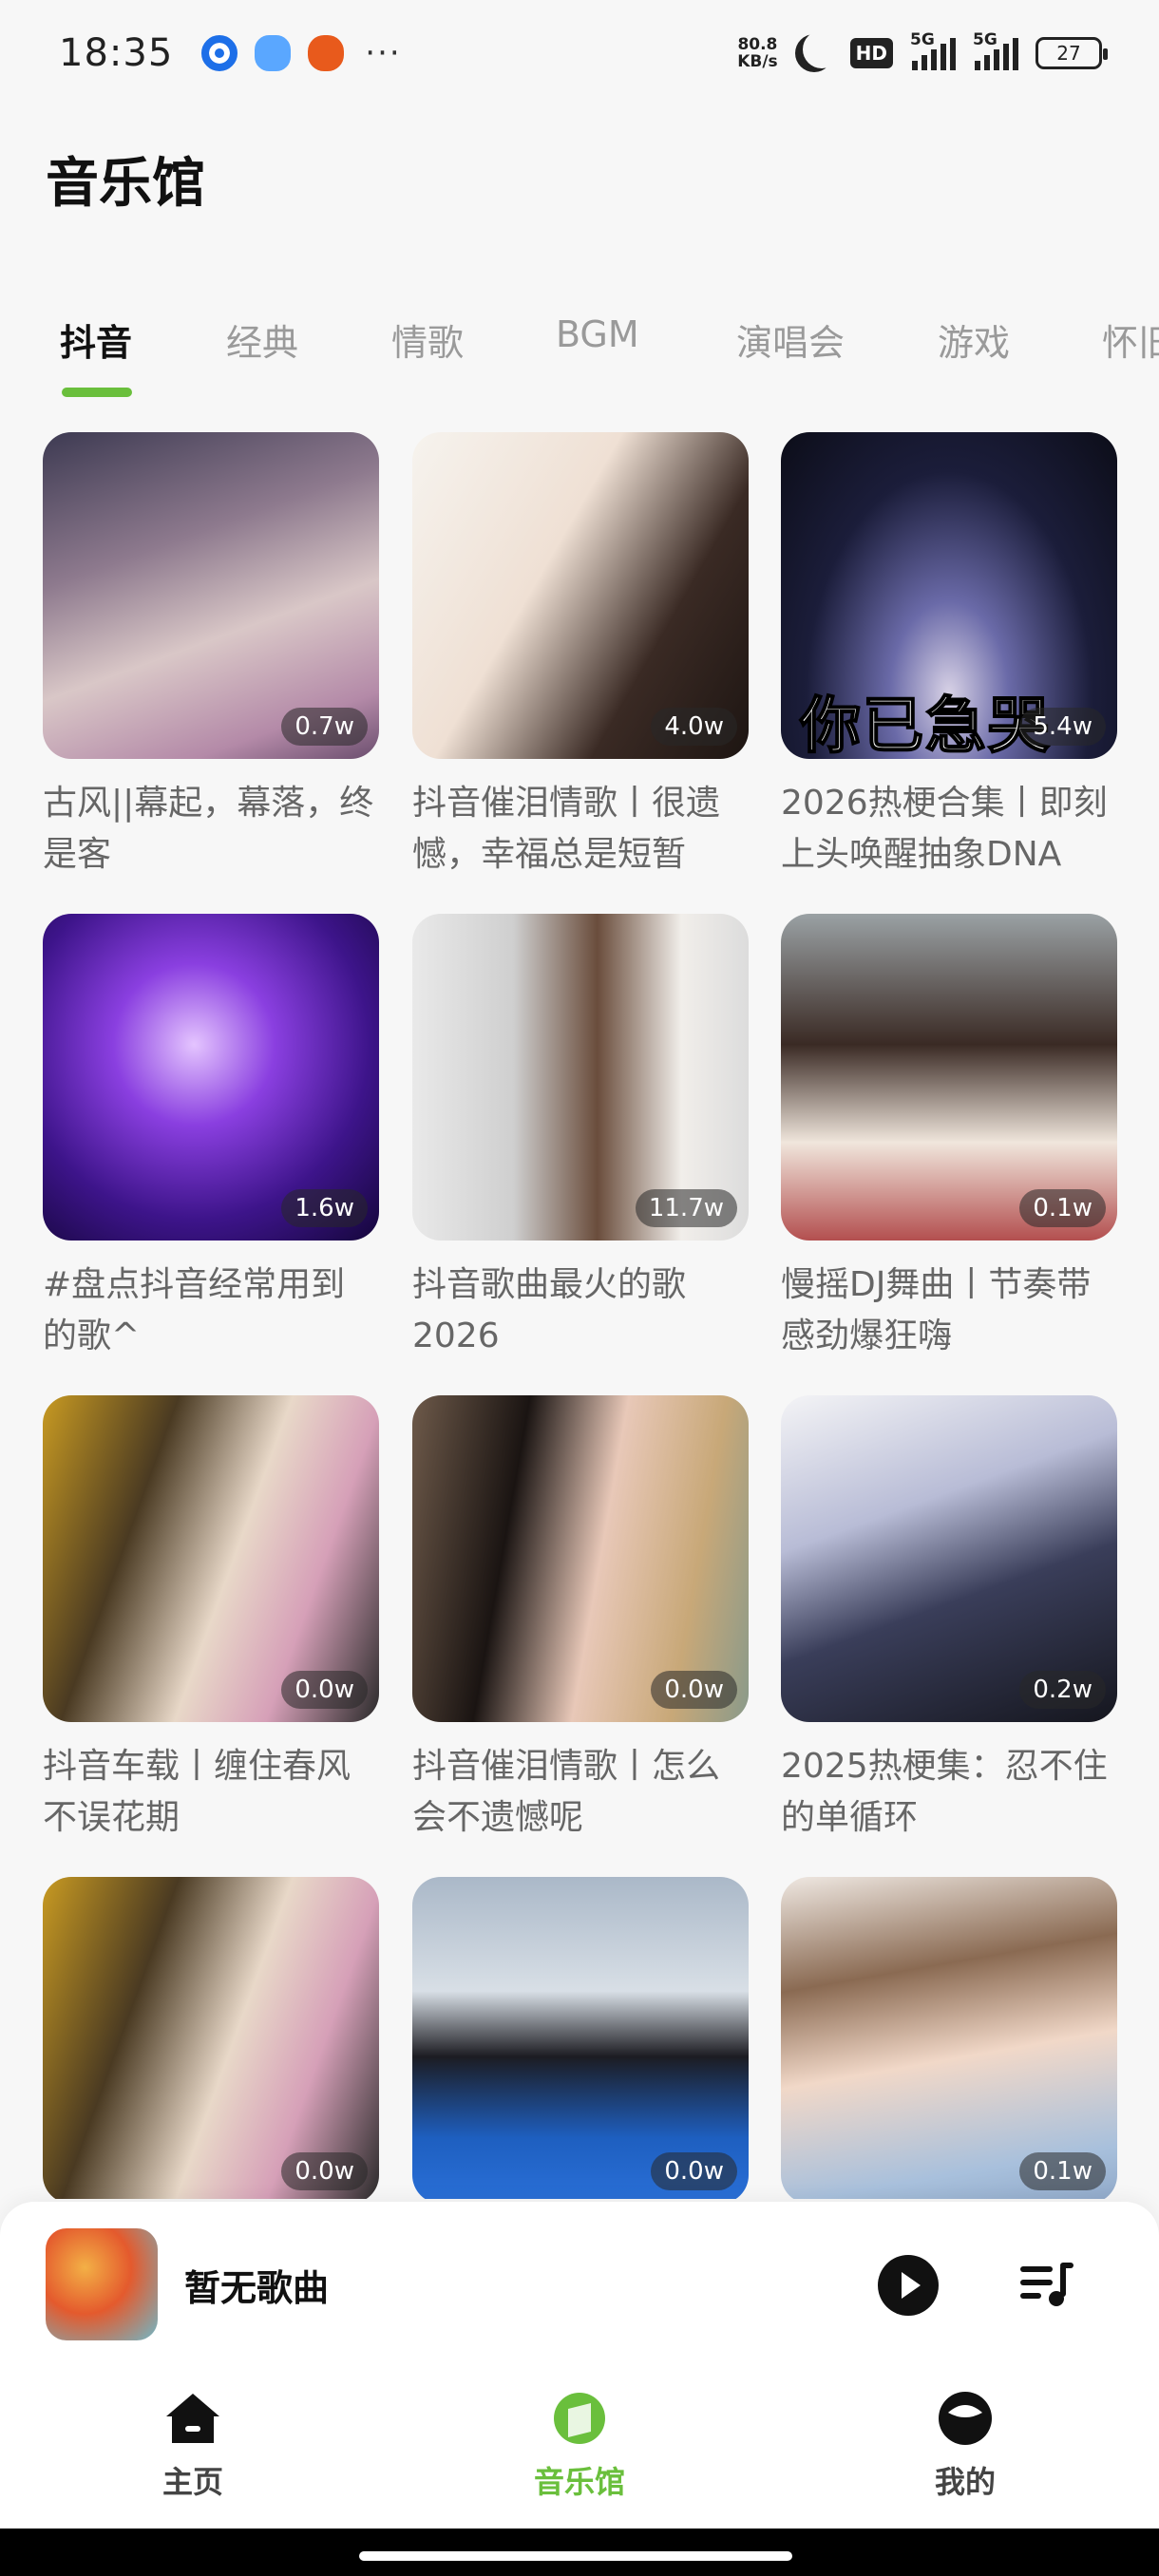  I want to click on playlist-cover: 0.7w, so click(211, 595).